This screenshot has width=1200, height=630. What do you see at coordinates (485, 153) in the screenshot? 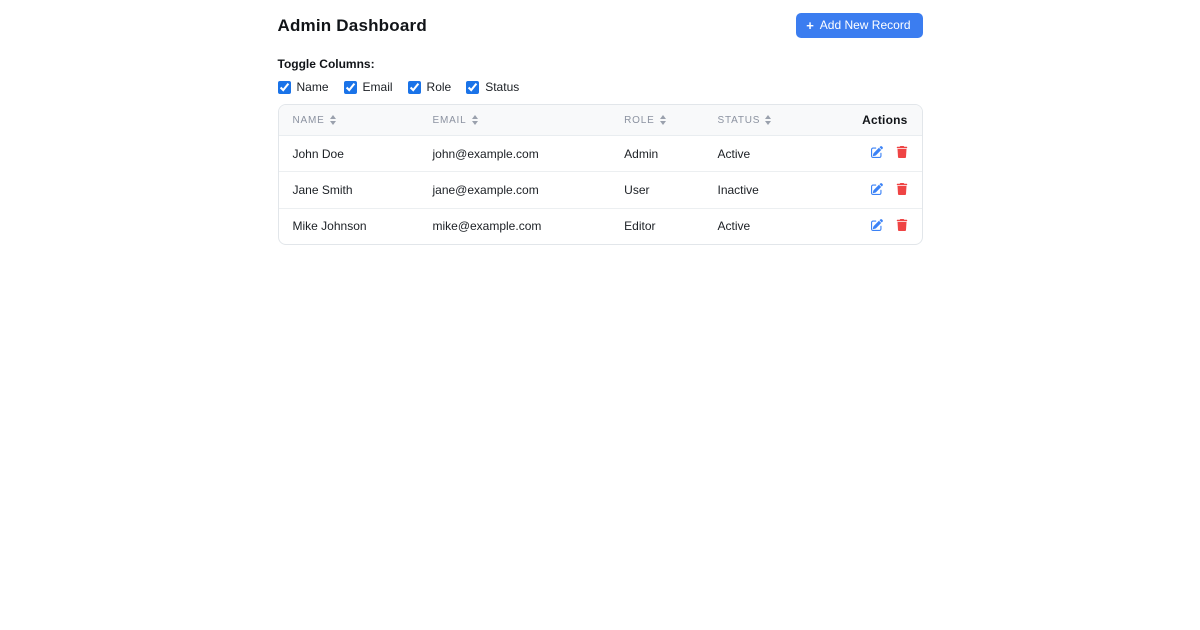
I see `cell-email: john@example.com` at bounding box center [485, 153].